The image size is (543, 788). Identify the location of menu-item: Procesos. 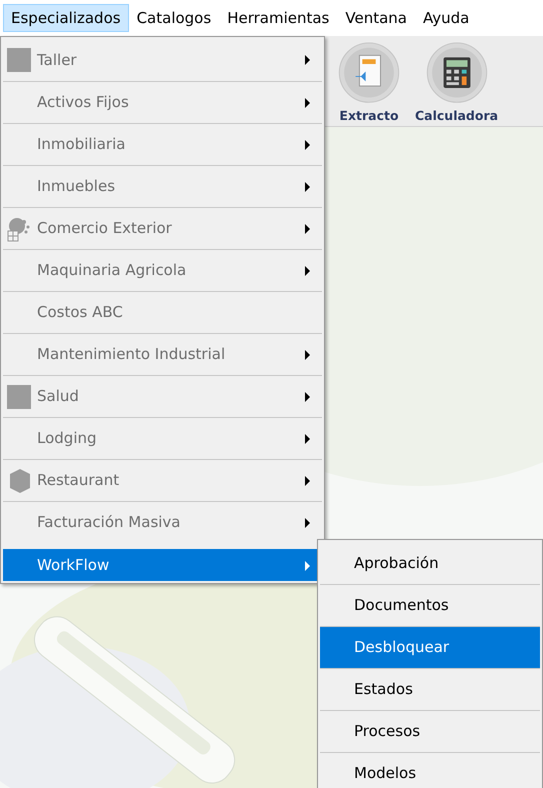
(430, 731).